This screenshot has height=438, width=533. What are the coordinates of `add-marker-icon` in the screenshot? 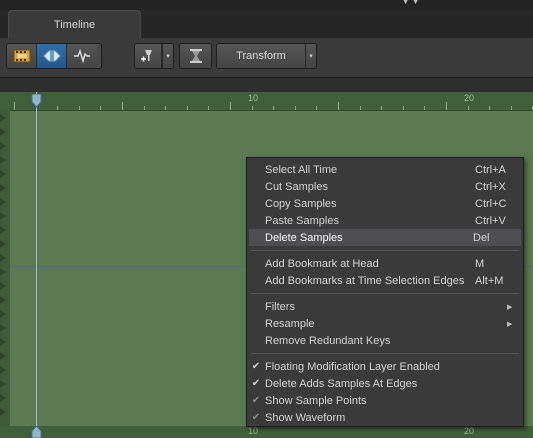 It's located at (146, 56).